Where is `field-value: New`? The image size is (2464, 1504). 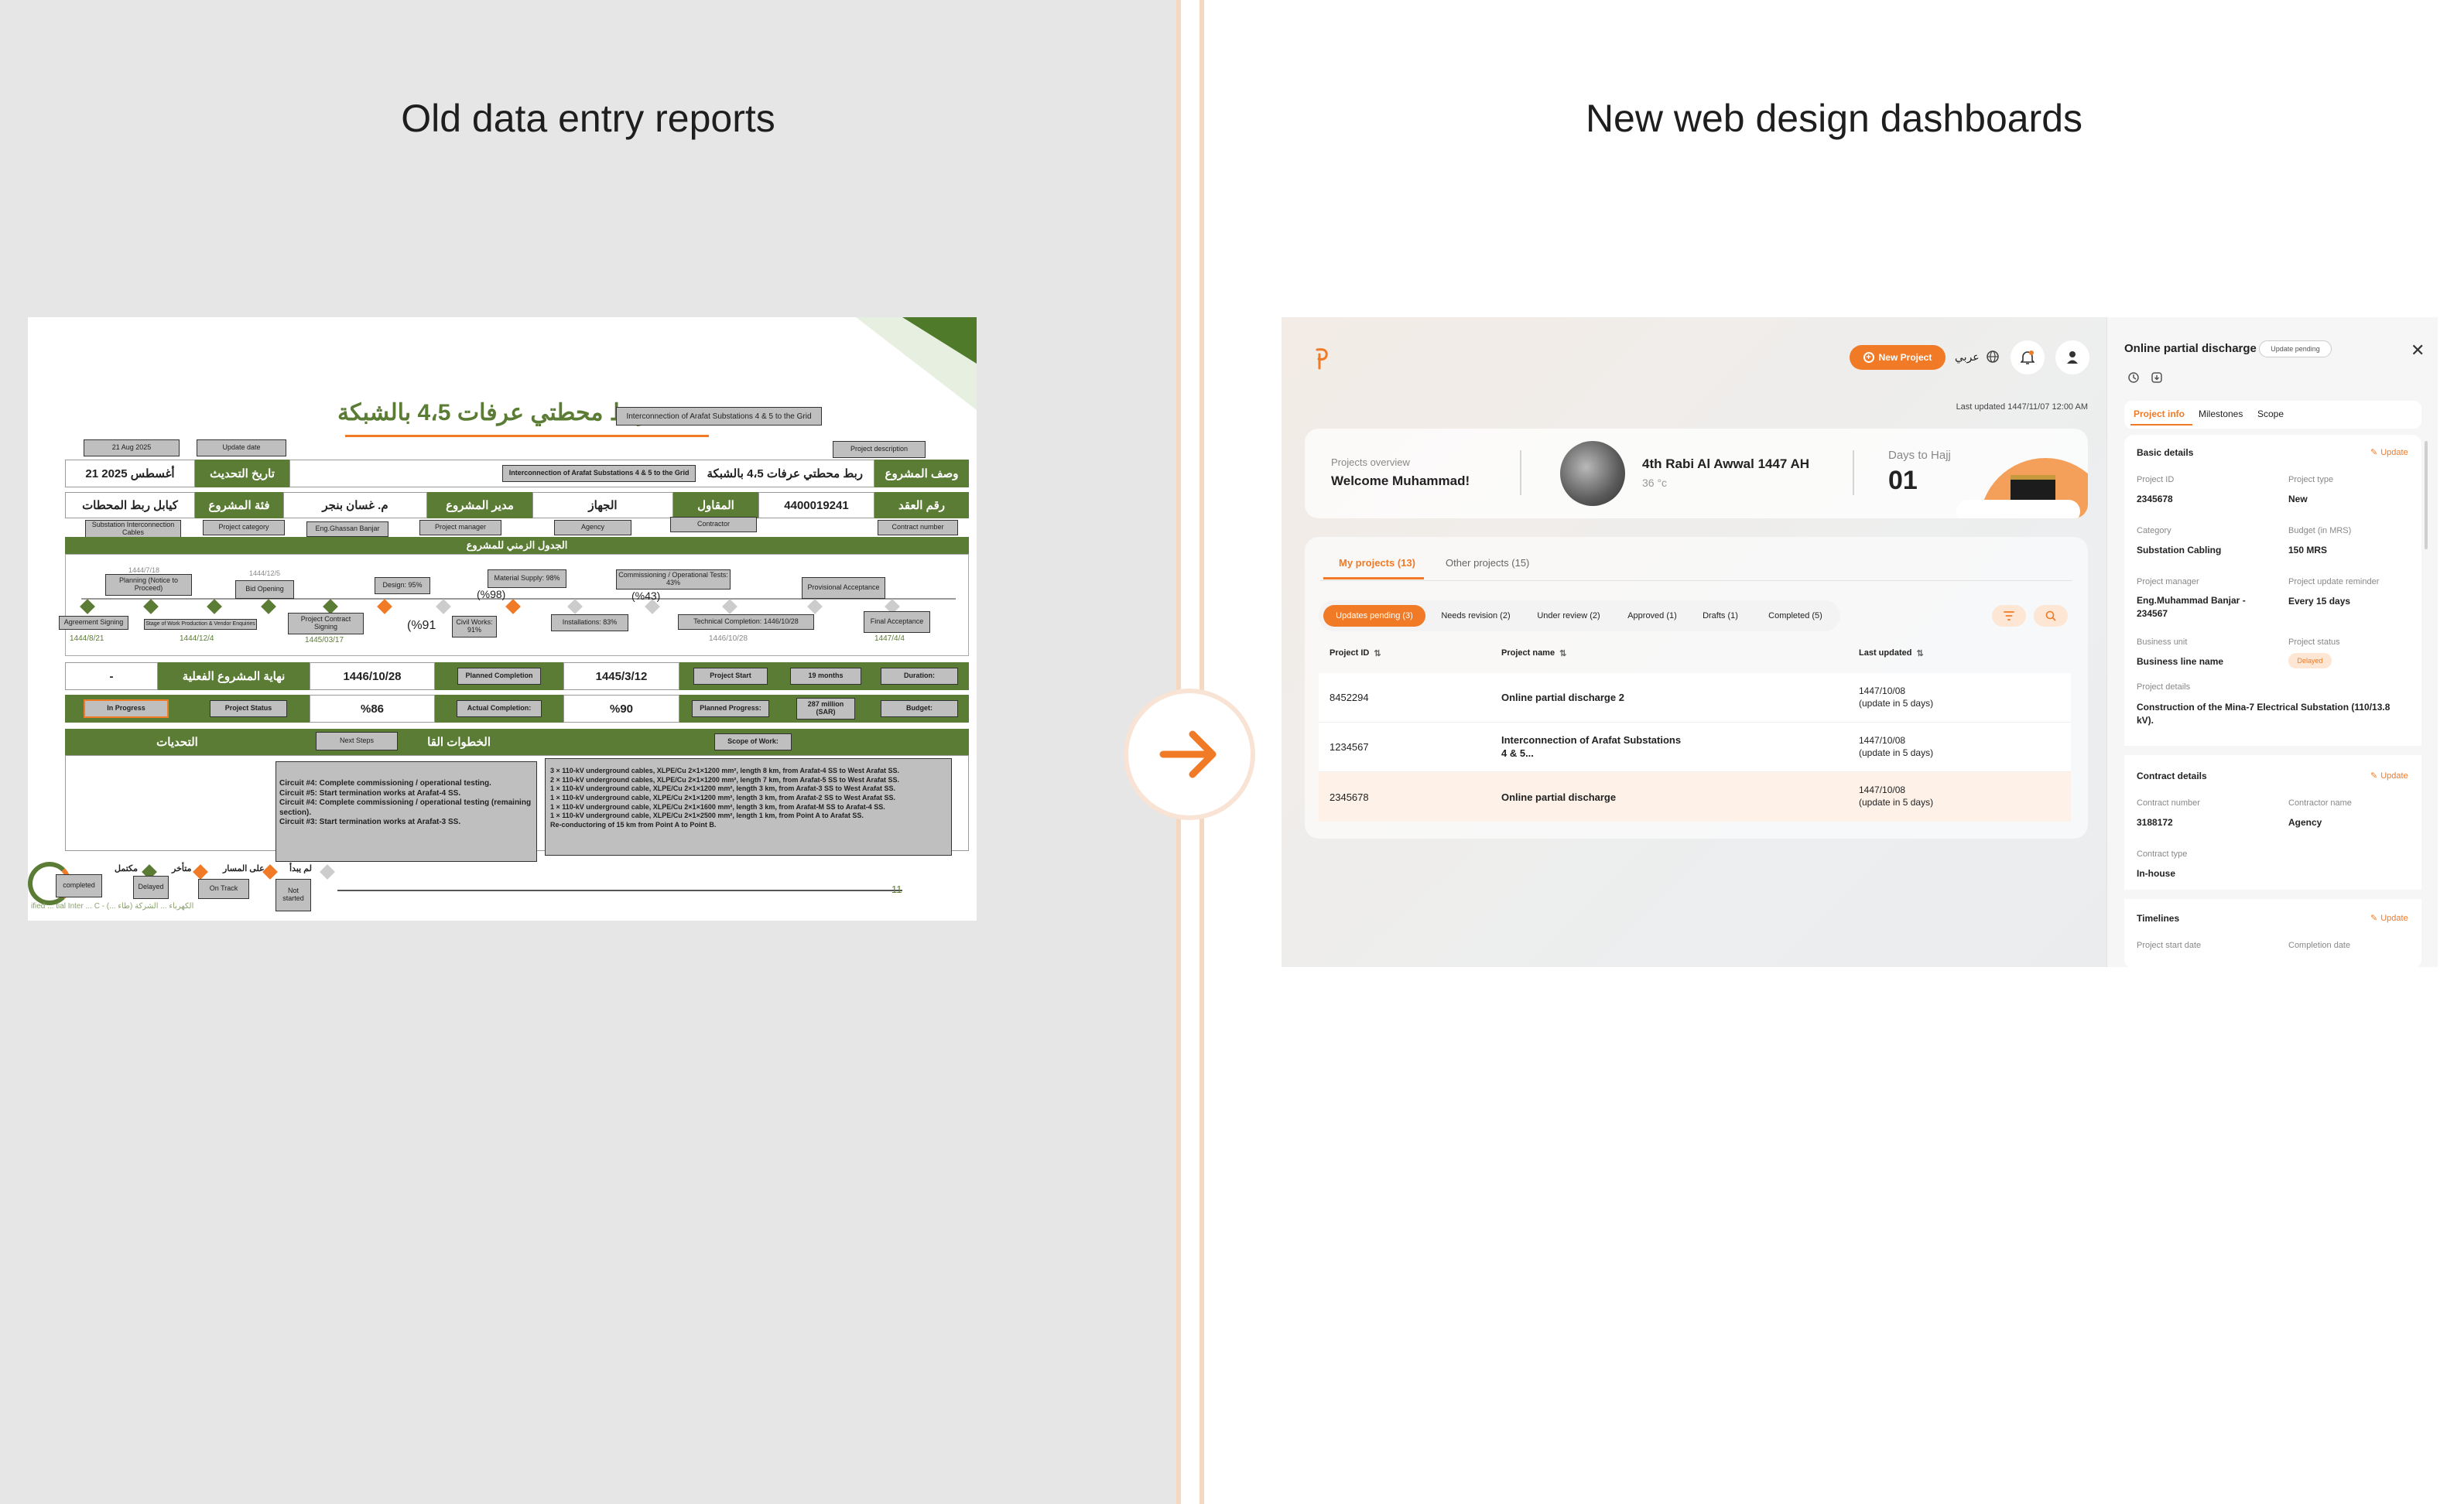
field-value: New is located at coordinates (2298, 499).